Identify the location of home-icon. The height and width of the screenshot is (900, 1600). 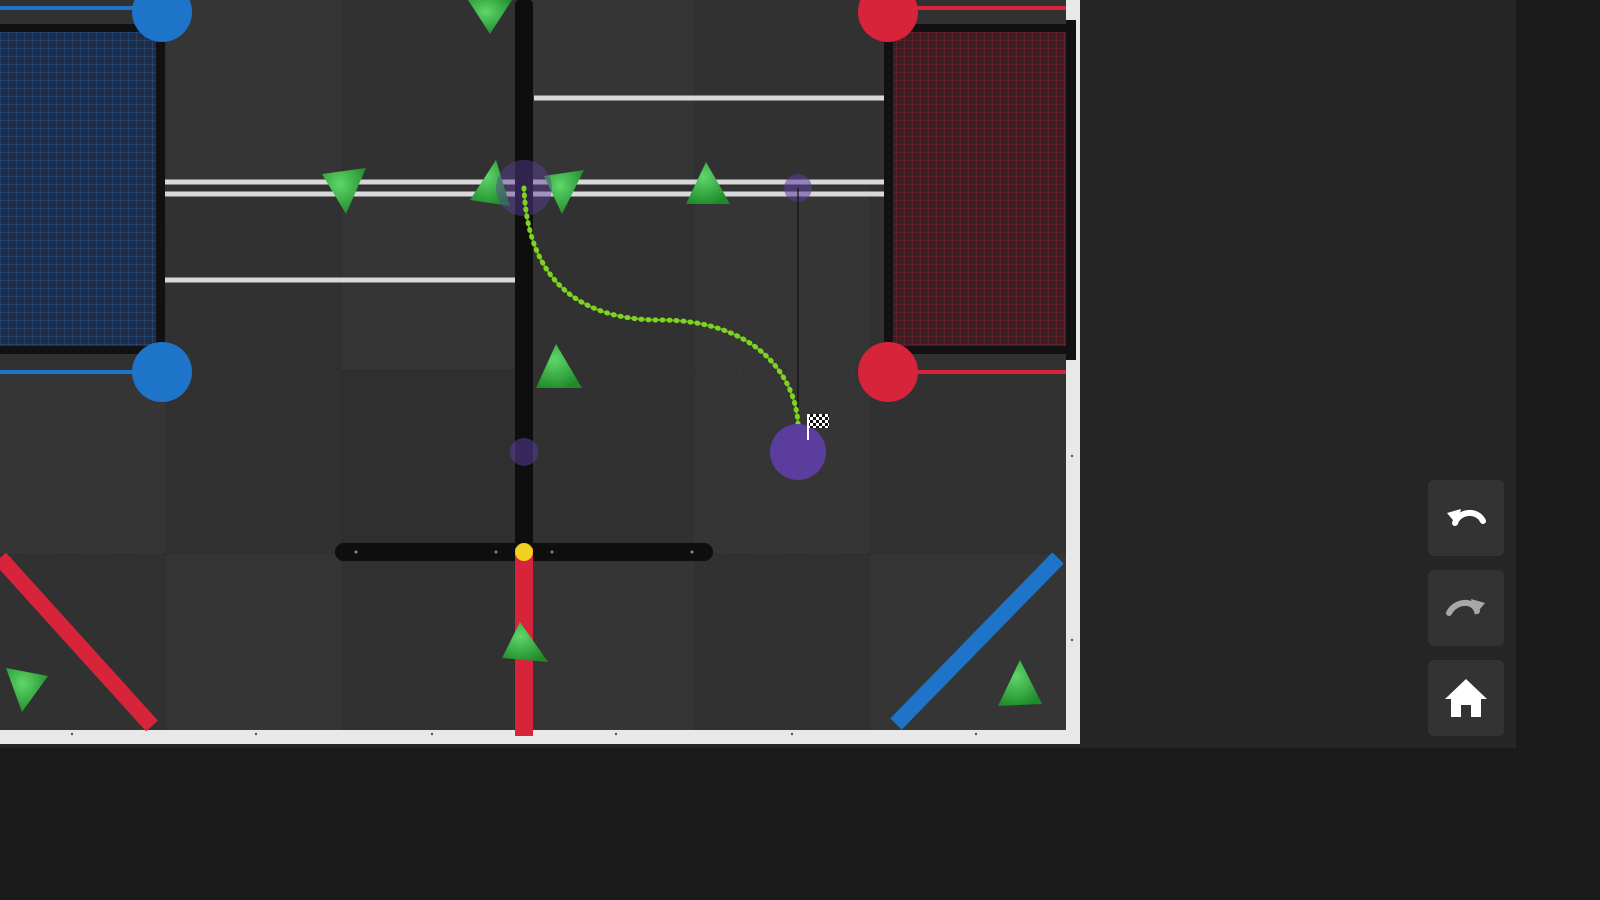
(1466, 698).